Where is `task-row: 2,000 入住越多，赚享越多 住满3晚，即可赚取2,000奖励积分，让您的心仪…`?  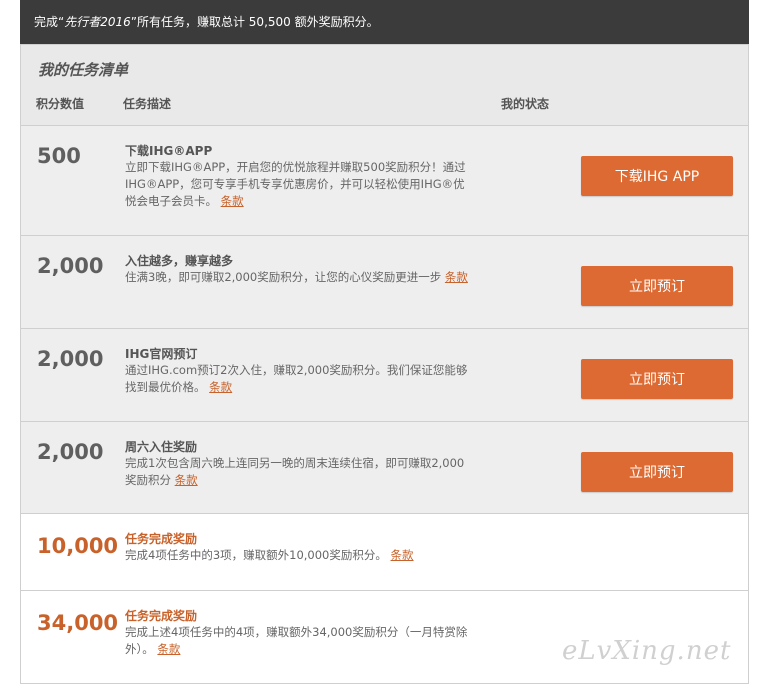 task-row: 2,000 入住越多，赚享越多 住满3晚，即可赚取2,000奖励积分，让您的心仪… is located at coordinates (384, 282).